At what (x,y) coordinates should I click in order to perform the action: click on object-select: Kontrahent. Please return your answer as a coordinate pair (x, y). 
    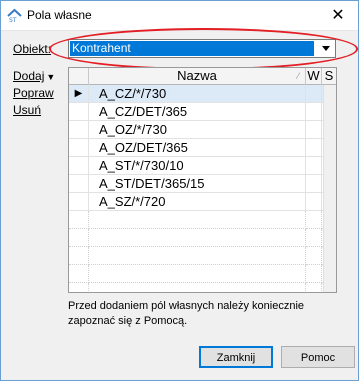
    Looking at the image, I should click on (202, 48).